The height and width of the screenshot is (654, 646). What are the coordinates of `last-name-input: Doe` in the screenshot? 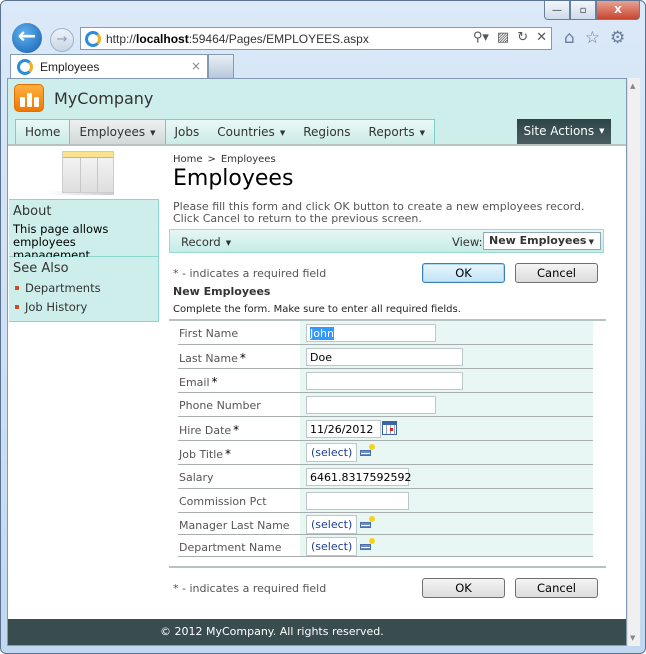 It's located at (384, 357).